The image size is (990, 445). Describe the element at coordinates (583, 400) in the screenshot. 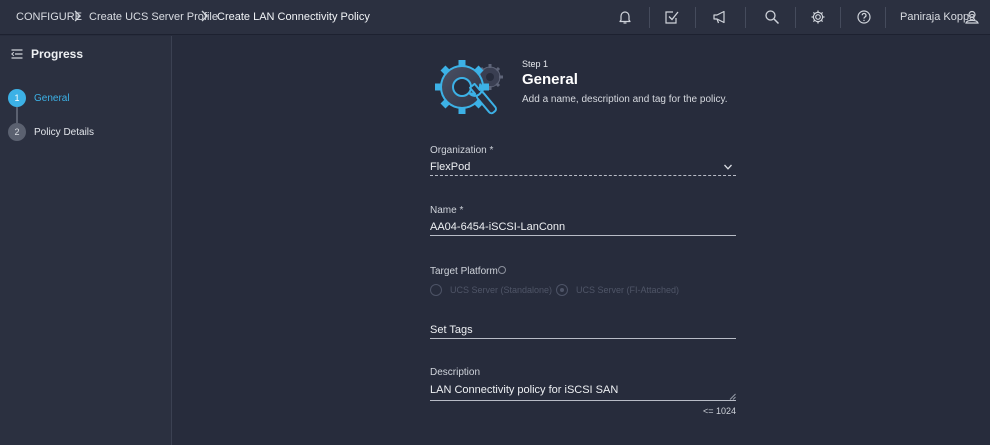

I see `description-underline` at that location.